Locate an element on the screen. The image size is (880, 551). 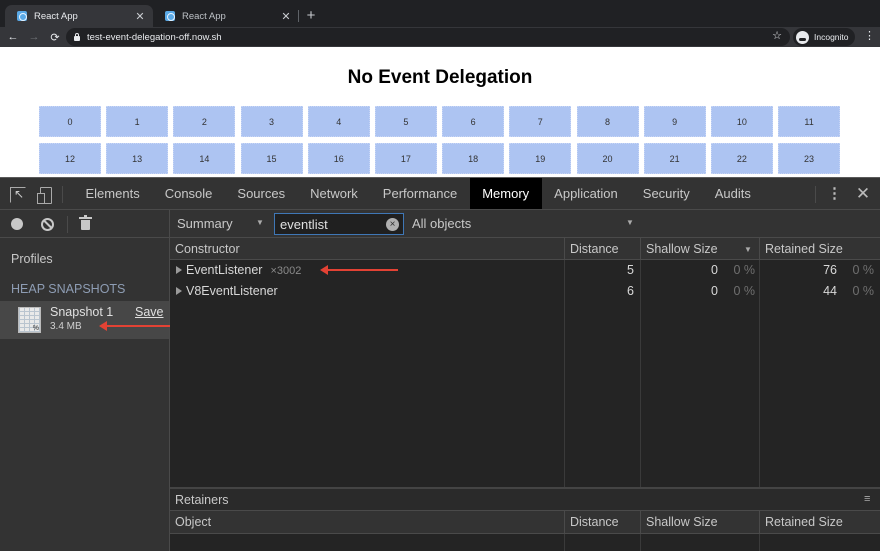
url-text: test-event-delegation-off.now.sh is located at coordinates (154, 37).